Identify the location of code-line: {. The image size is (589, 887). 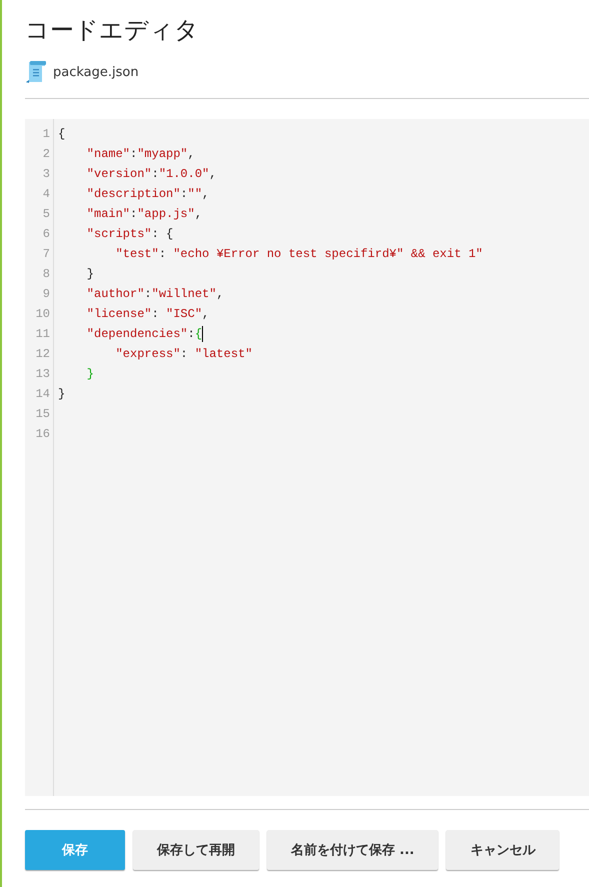
(62, 134).